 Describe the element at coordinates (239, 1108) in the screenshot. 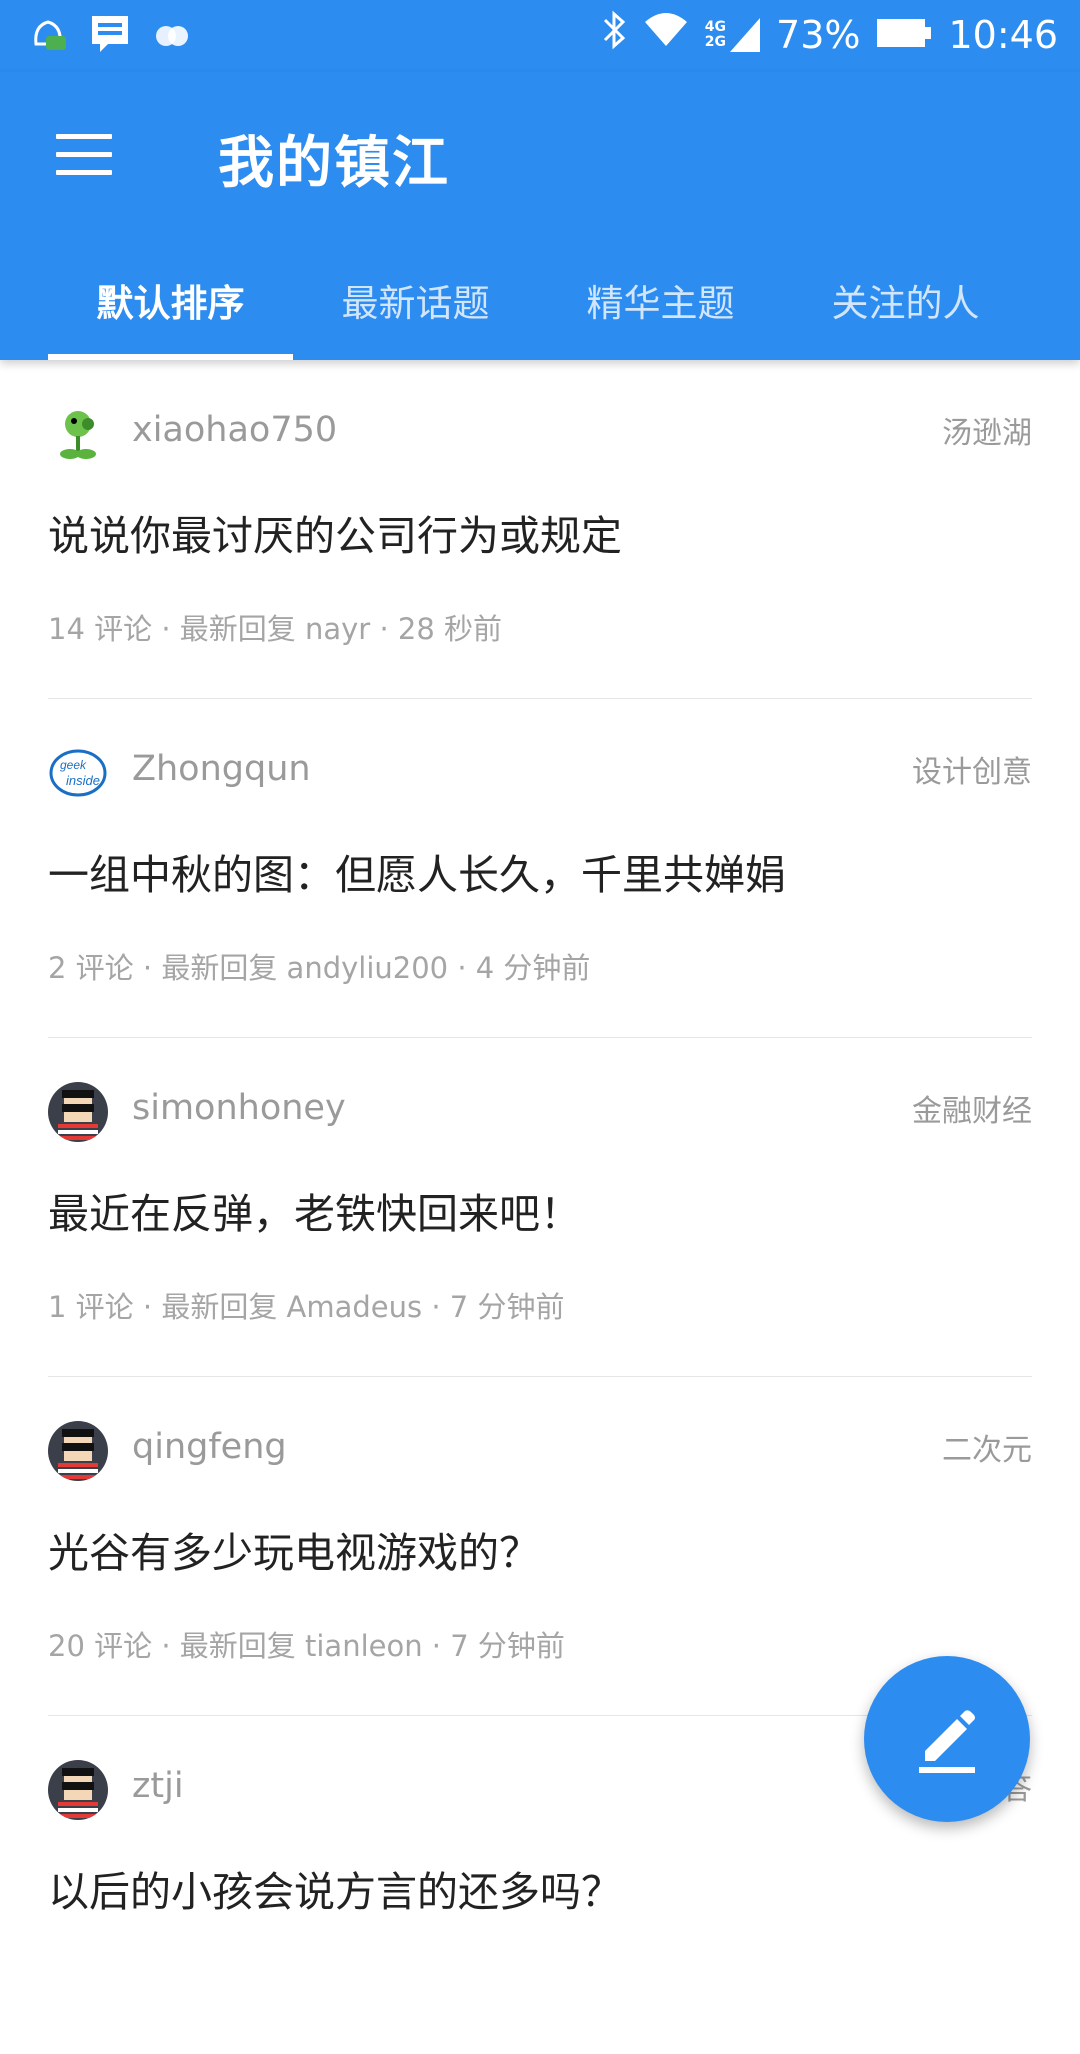

I see `post-author: simonhoney` at that location.